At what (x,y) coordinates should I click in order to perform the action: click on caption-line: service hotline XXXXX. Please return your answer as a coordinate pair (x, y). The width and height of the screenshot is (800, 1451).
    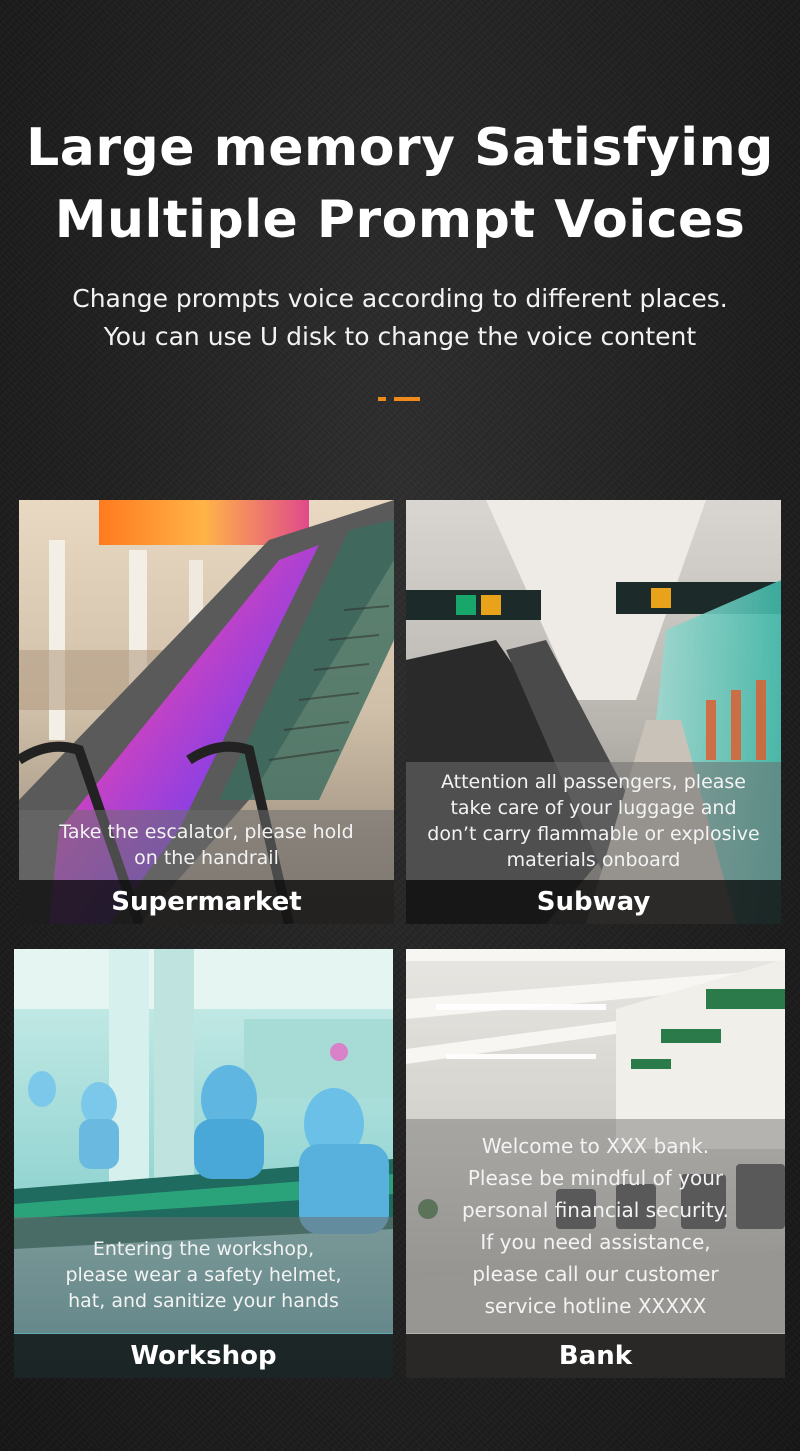
    Looking at the image, I should click on (595, 1306).